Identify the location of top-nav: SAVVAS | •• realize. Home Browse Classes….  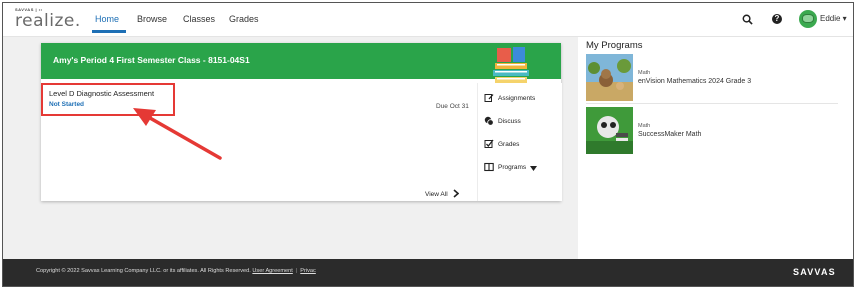
(428, 20).